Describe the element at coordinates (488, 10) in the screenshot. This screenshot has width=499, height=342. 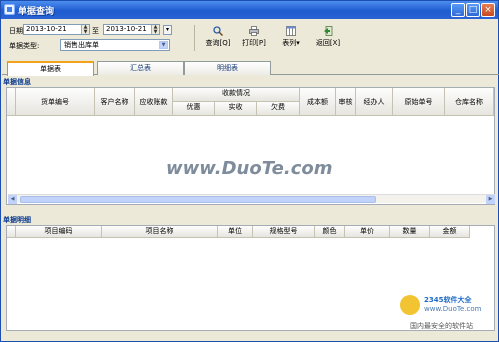
I see `close-button: ×` at that location.